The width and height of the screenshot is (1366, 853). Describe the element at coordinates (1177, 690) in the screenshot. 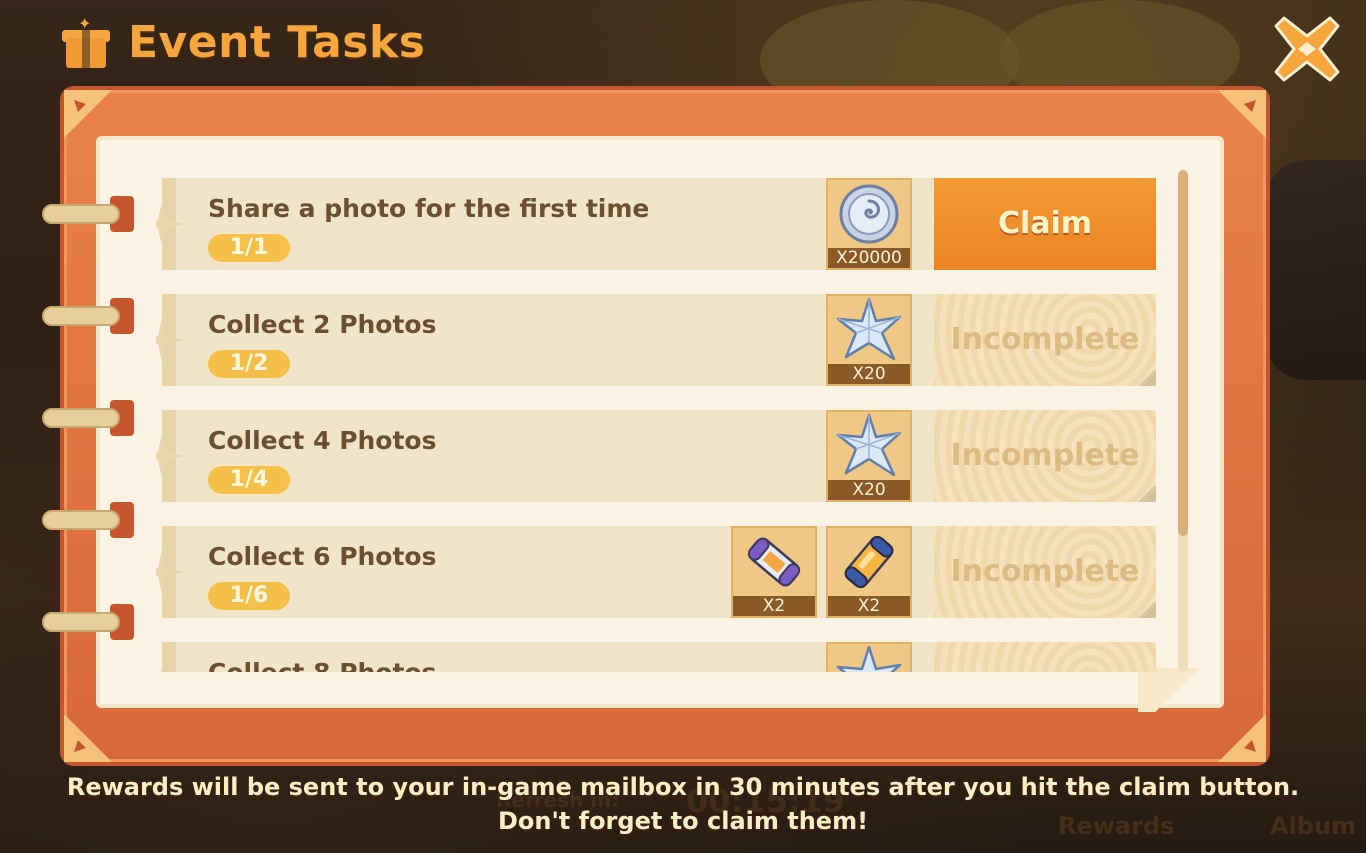

I see `paper-fold` at that location.